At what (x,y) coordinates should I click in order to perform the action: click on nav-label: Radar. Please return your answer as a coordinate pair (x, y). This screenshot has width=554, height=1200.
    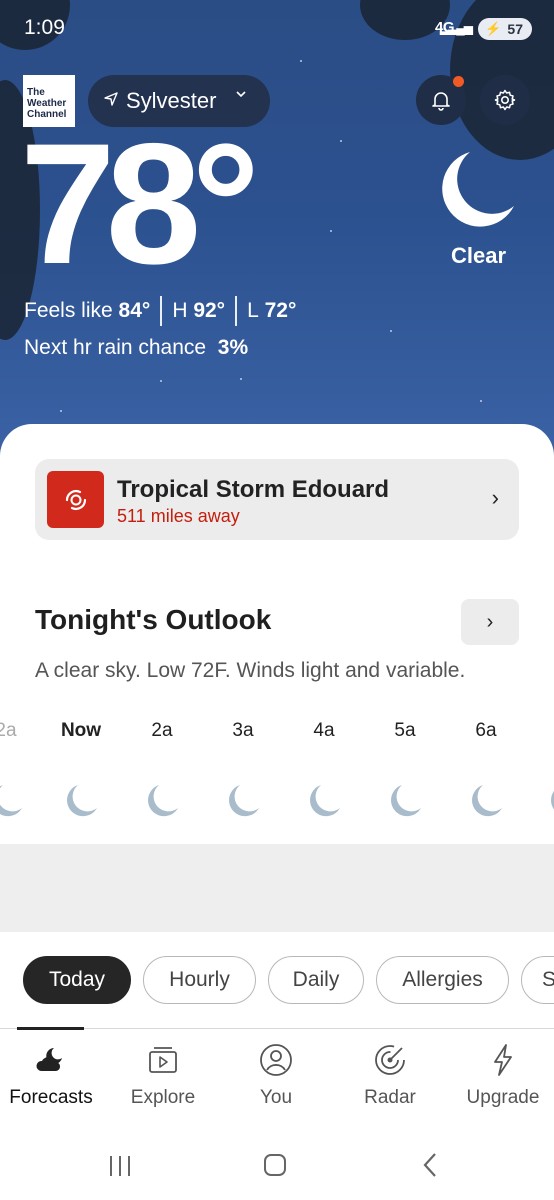
    Looking at the image, I should click on (390, 1097).